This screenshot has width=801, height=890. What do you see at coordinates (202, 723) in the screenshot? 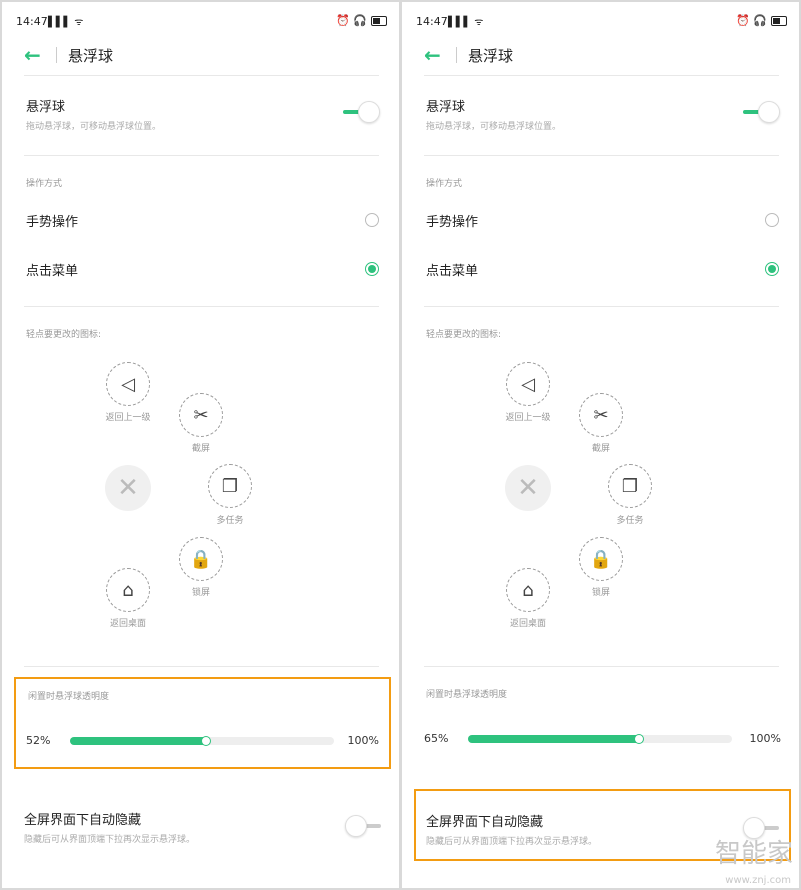
I see `opacity-section: 闲置时悬浮球透明度 52% 100%` at bounding box center [202, 723].